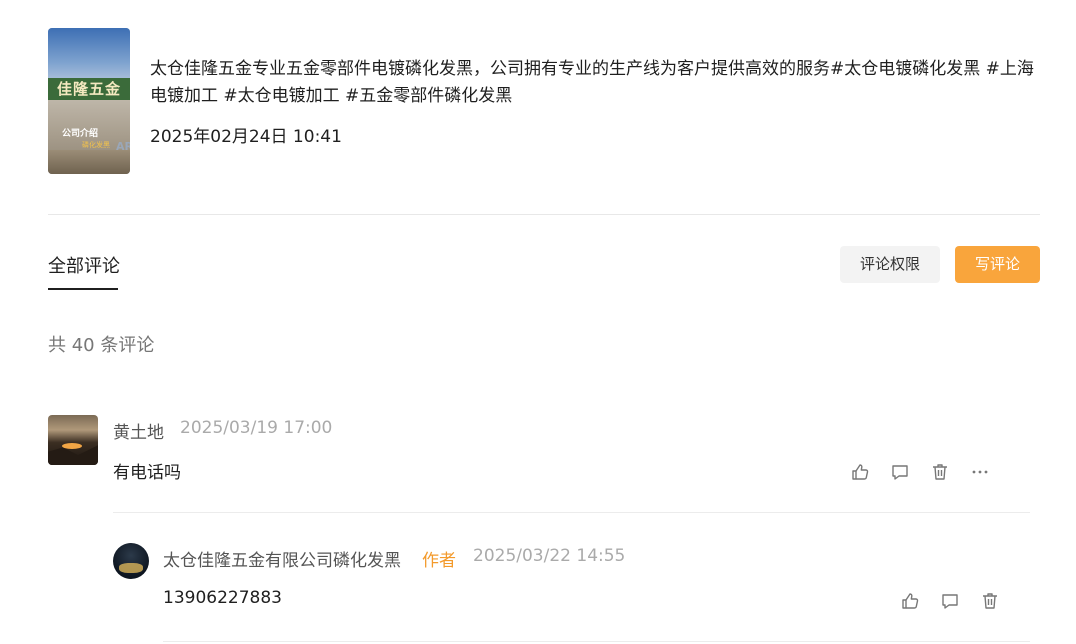 Image resolution: width=1076 pixels, height=644 pixels. I want to click on comment-username: 黄土地, so click(138, 430).